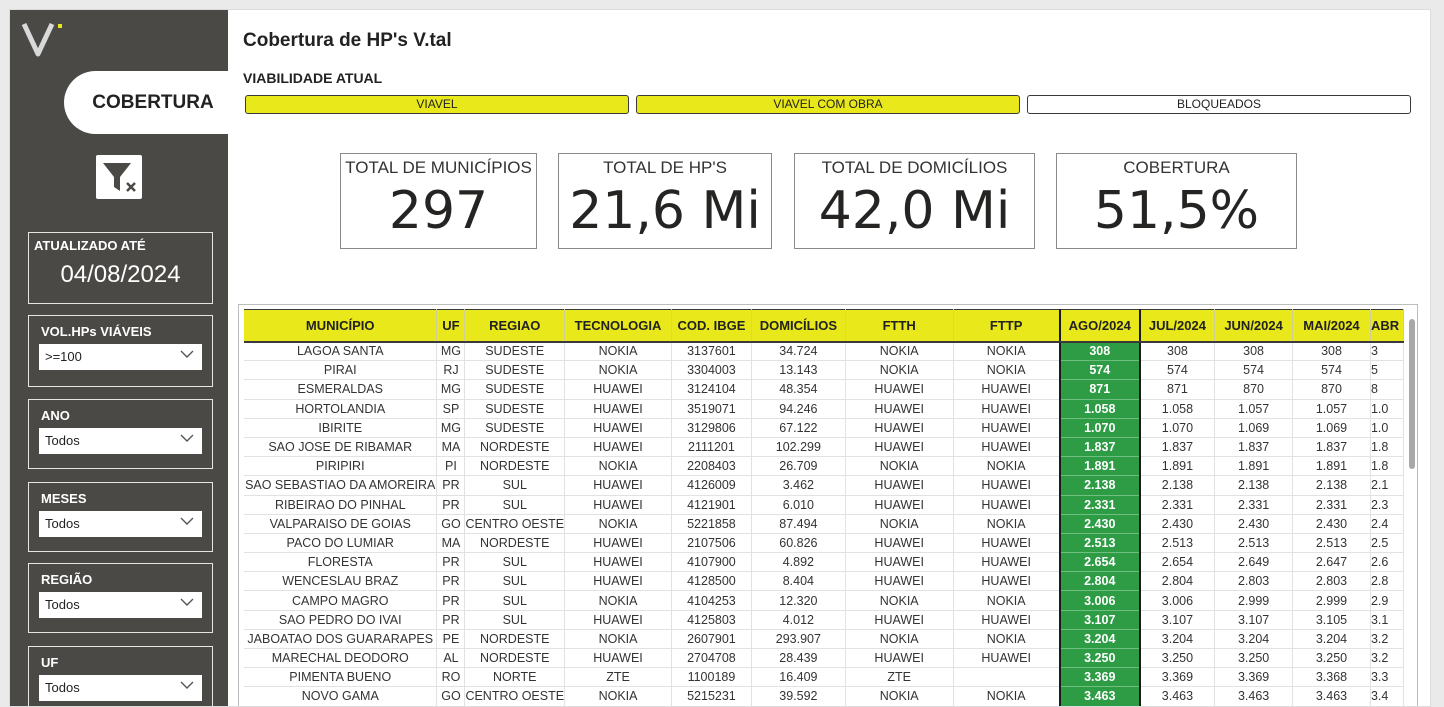 The height and width of the screenshot is (707, 1444). What do you see at coordinates (1254, 696) in the screenshot?
I see `cell-jun-2024: 3.463` at bounding box center [1254, 696].